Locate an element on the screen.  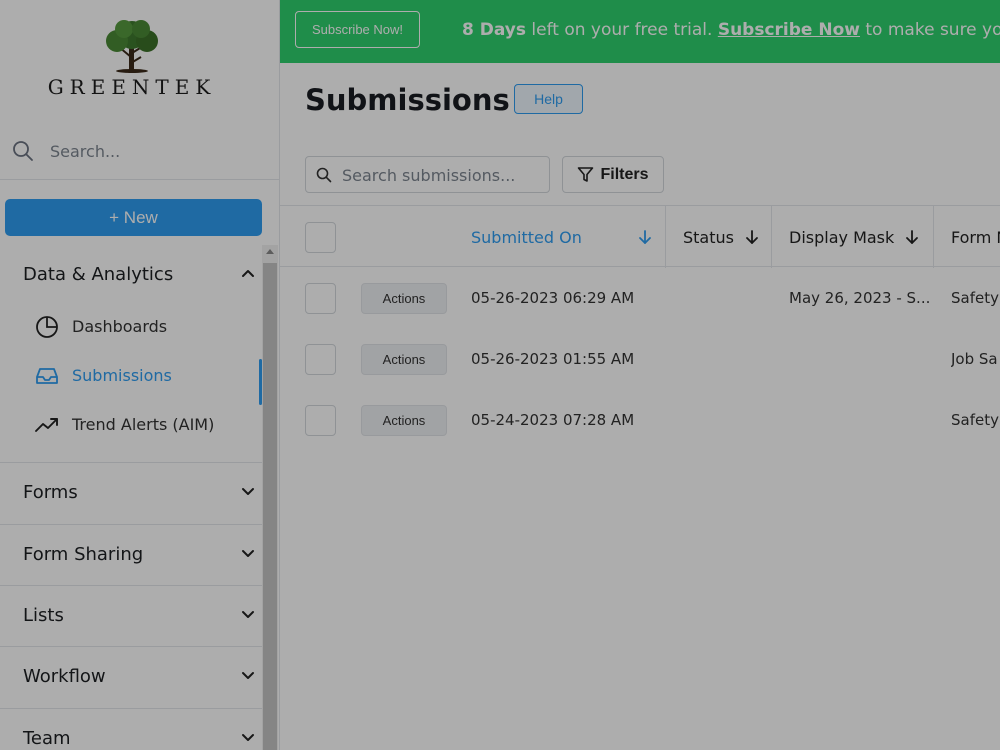
submissions-search is located at coordinates (427, 174).